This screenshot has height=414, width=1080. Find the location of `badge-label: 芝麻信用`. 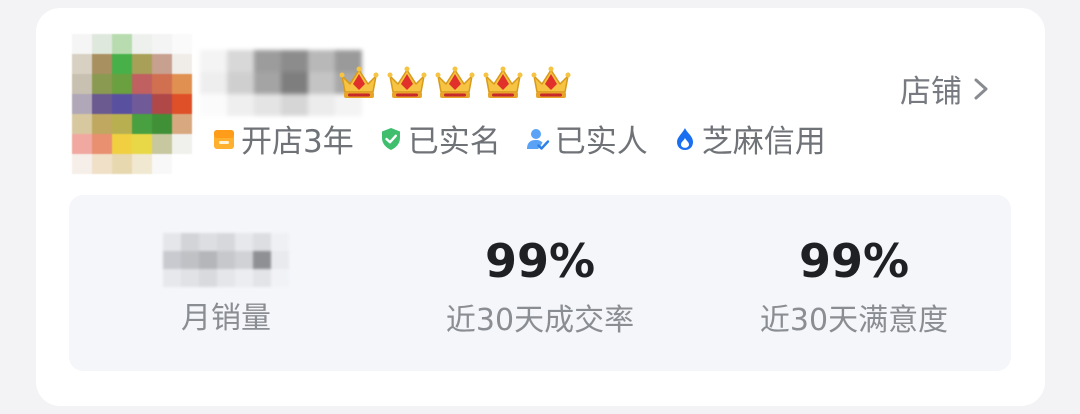

badge-label: 芝麻信用 is located at coordinates (763, 142).